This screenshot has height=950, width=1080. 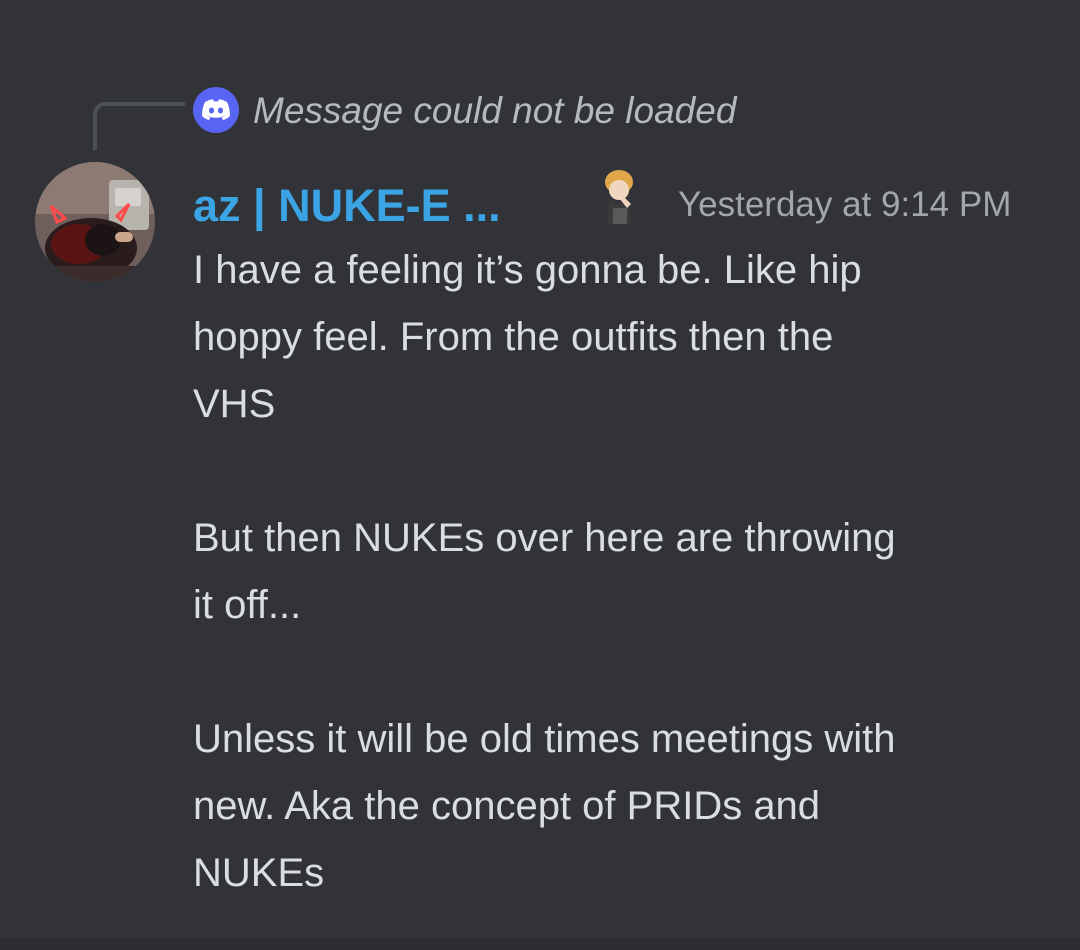 I want to click on reply-unavailable-text: Message could not be loaded, so click(x=494, y=111).